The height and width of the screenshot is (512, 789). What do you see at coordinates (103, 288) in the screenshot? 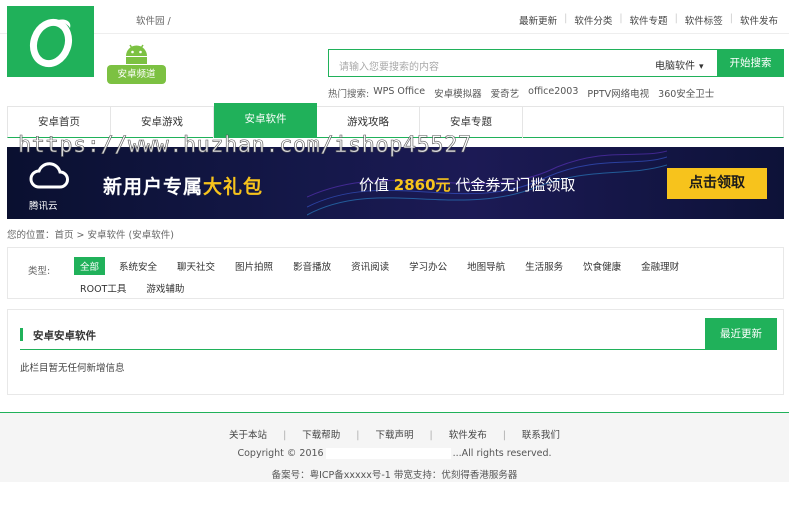
I see `category-item: ROOT工具` at bounding box center [103, 288].